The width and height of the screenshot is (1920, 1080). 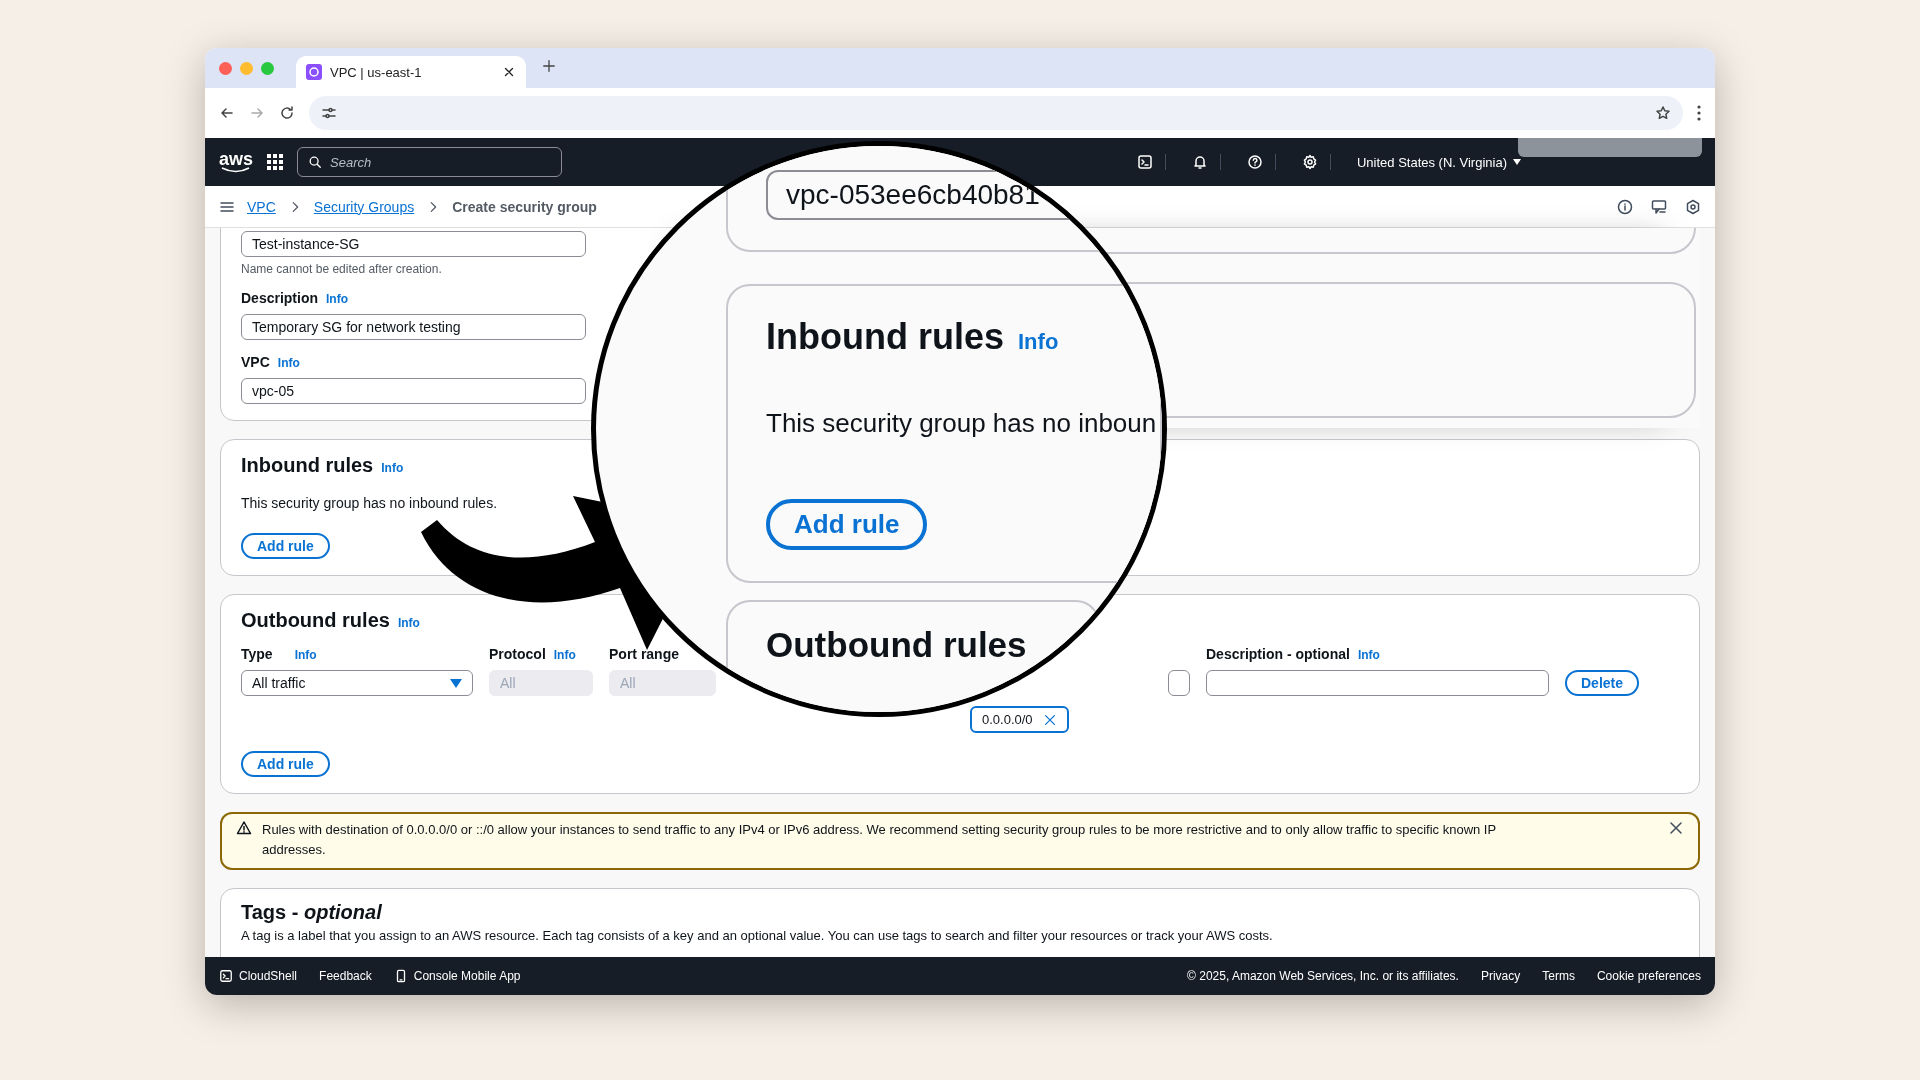 What do you see at coordinates (413, 327) in the screenshot?
I see `text-field: Temporary SG for network testing` at bounding box center [413, 327].